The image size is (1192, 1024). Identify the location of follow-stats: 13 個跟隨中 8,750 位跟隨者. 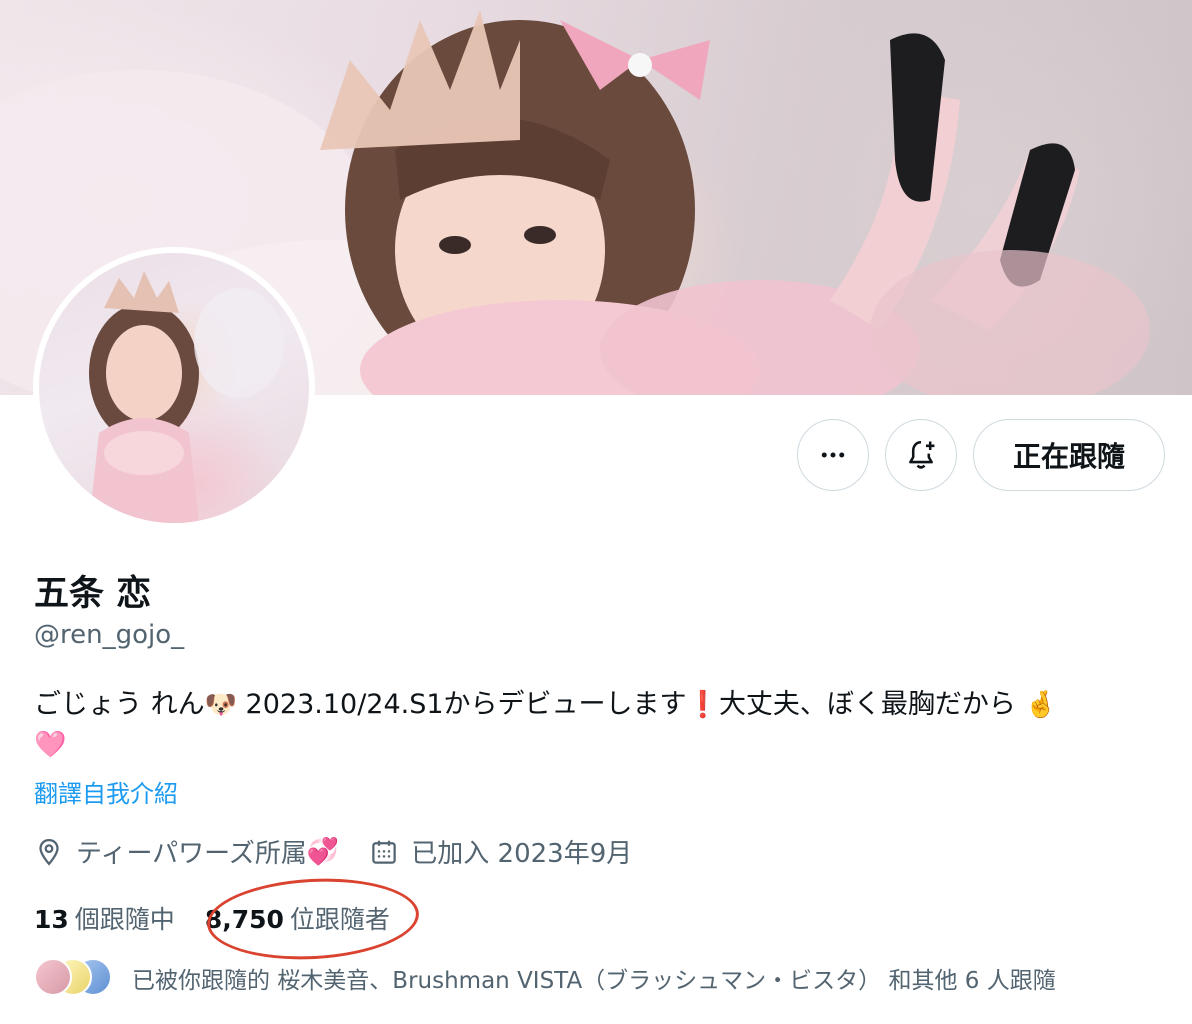
(227, 918).